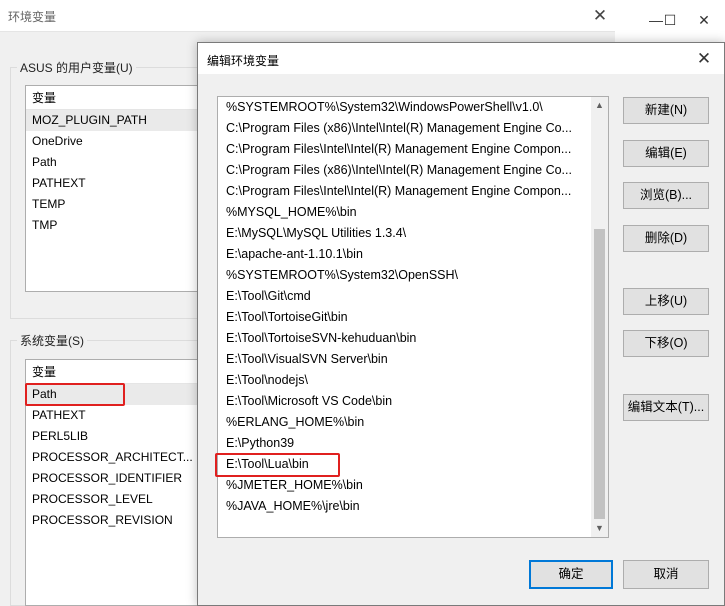 This screenshot has height=606, width=725. I want to click on scroll-down-icon: ▼, so click(599, 528).